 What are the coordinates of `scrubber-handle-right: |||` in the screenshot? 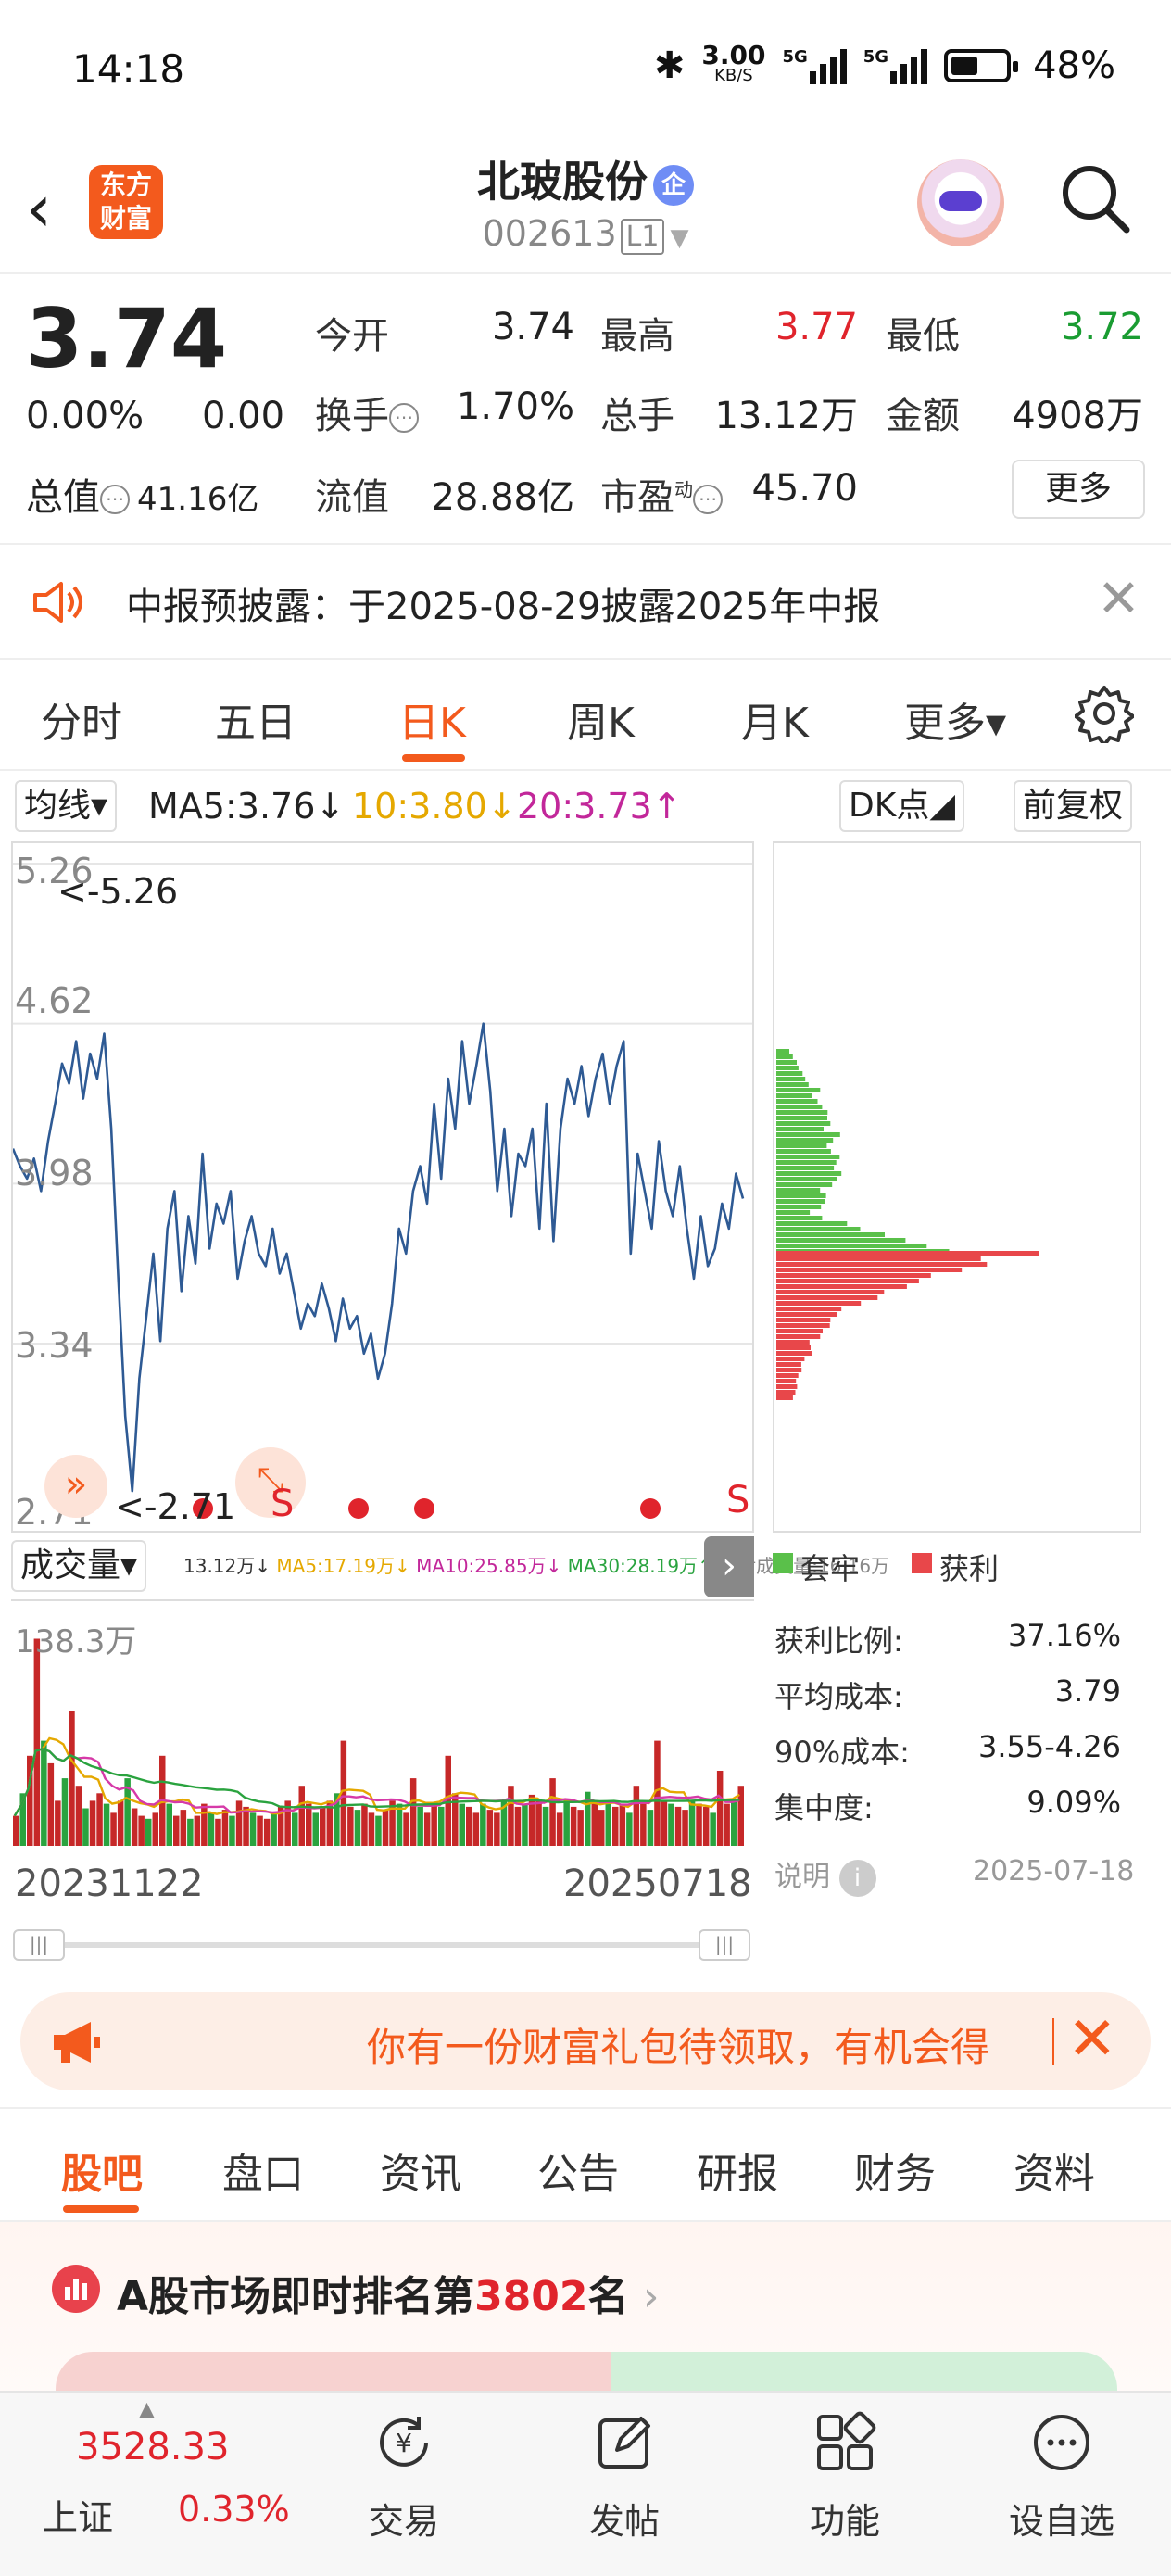 It's located at (725, 1945).